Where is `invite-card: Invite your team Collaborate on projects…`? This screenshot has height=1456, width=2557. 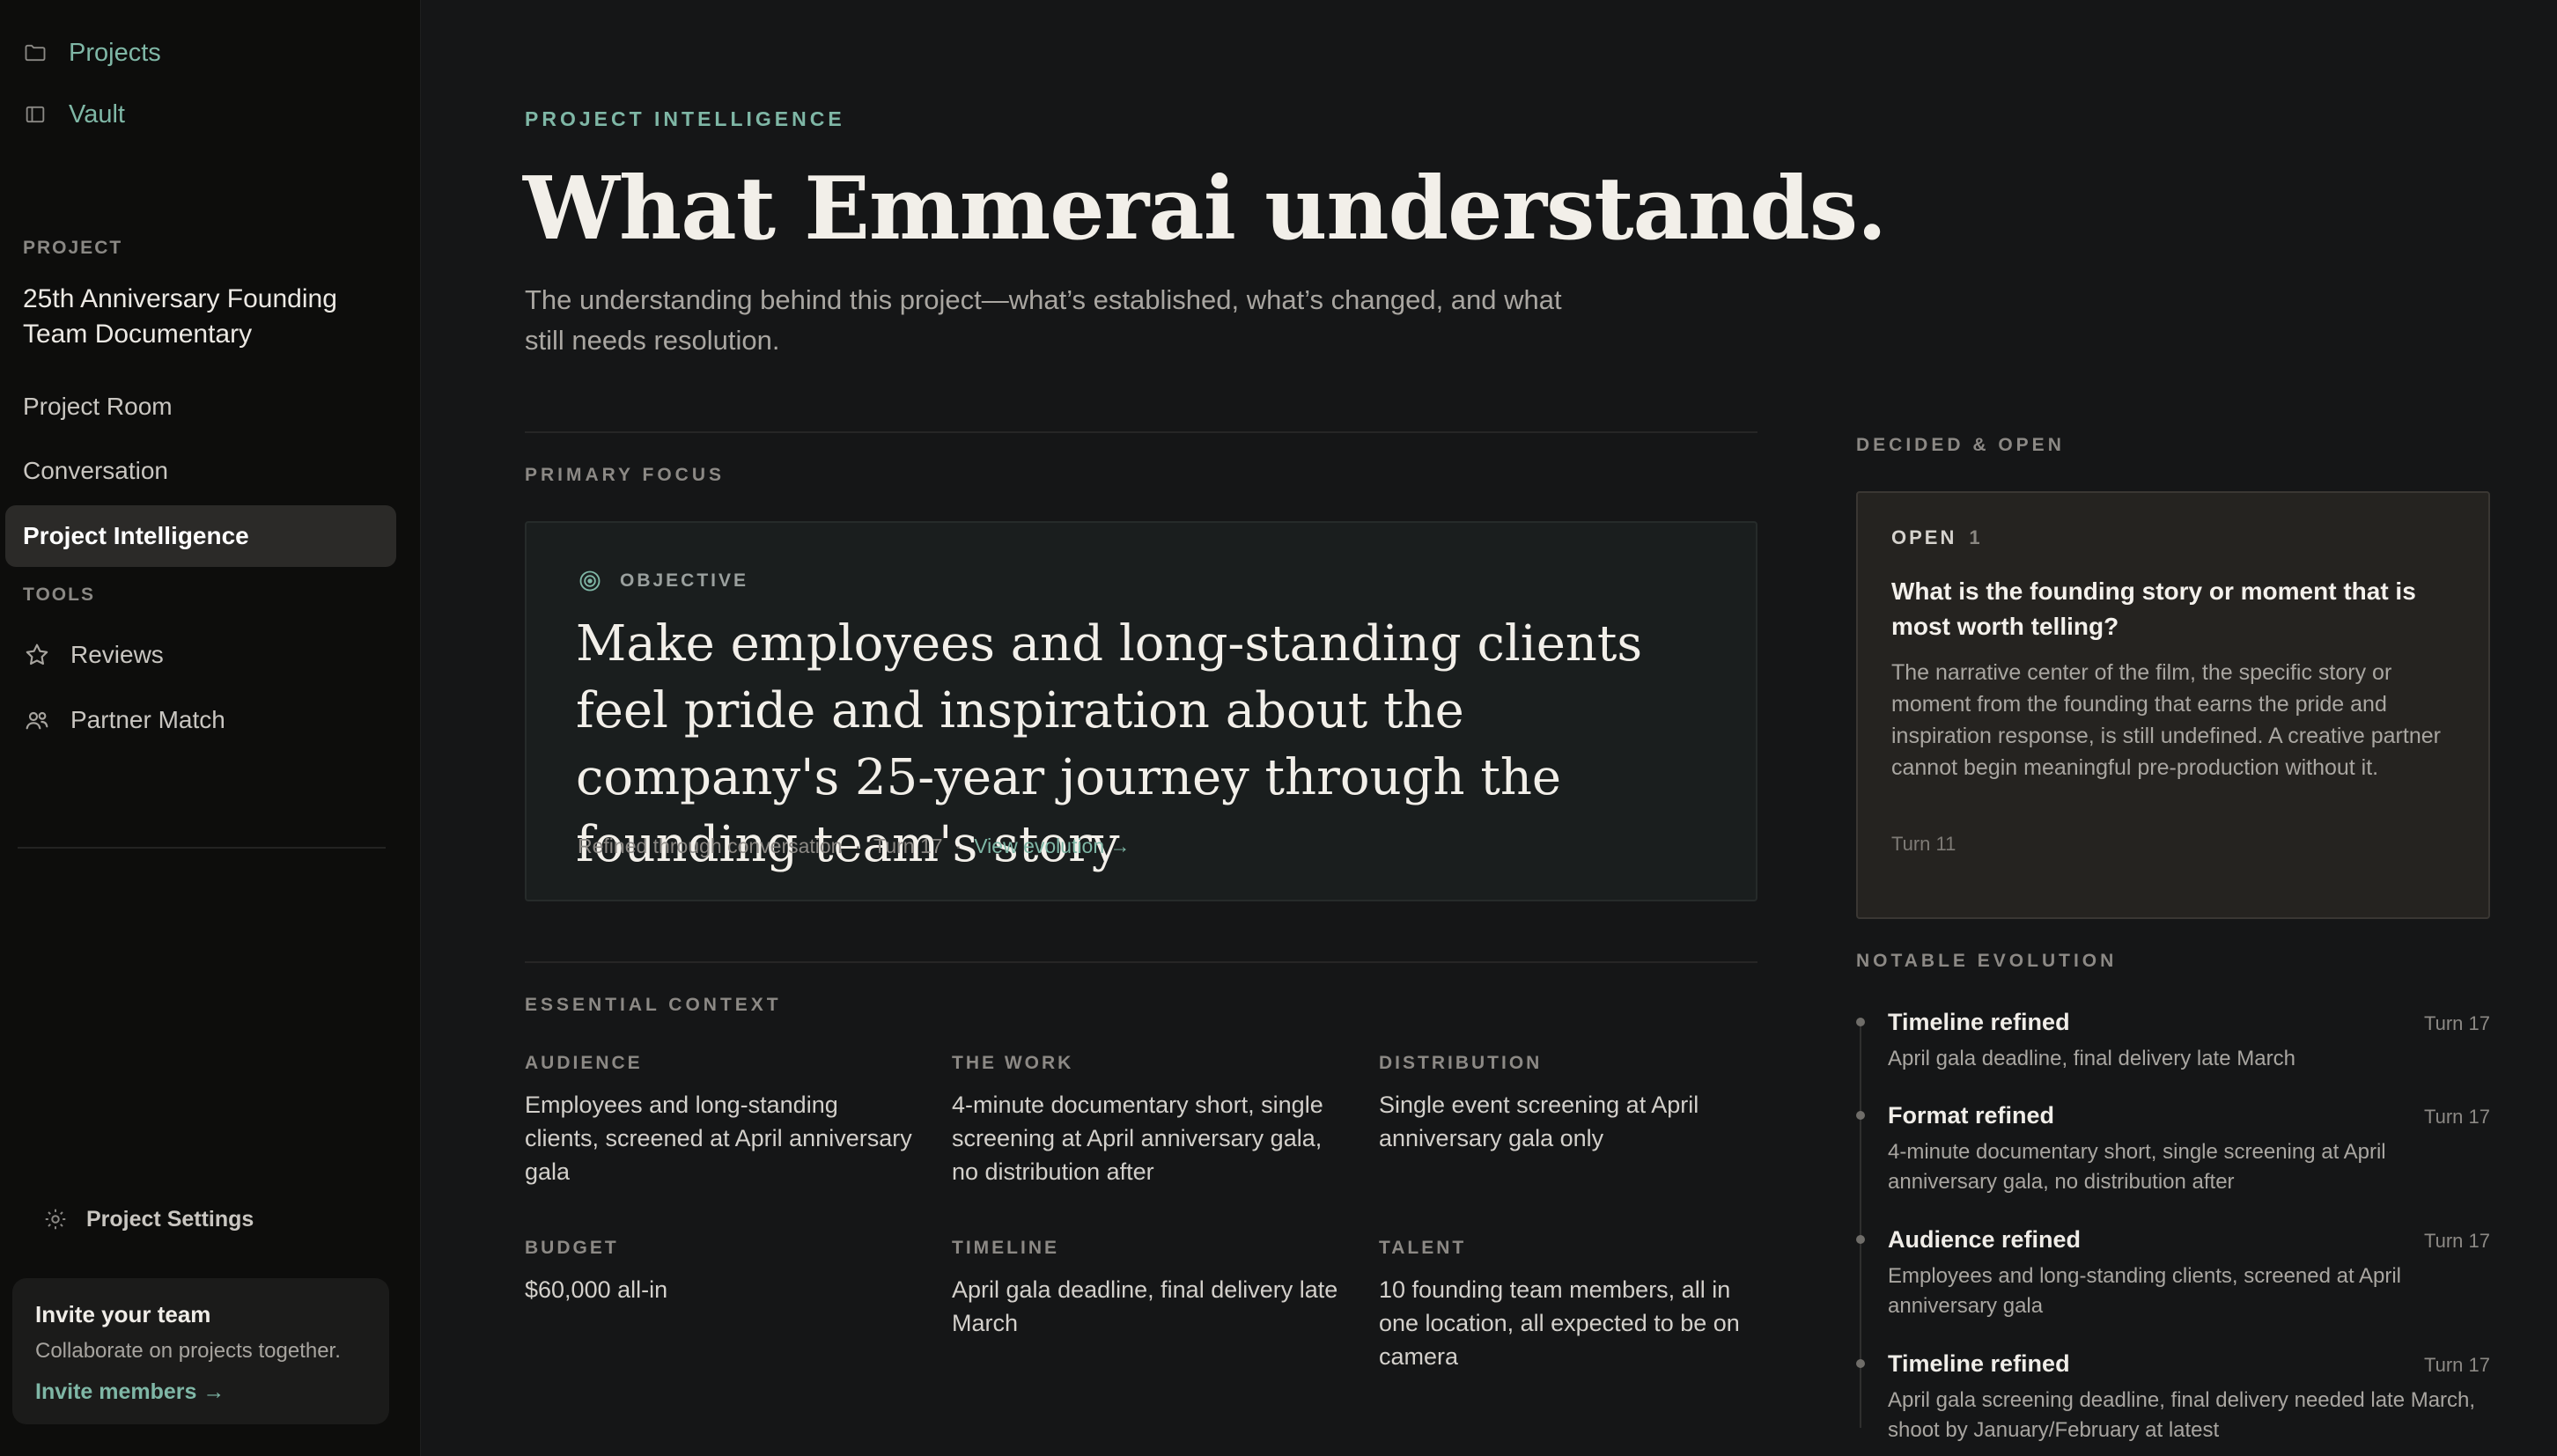
invite-card: Invite your team Collaborate on projects… is located at coordinates (200, 1351).